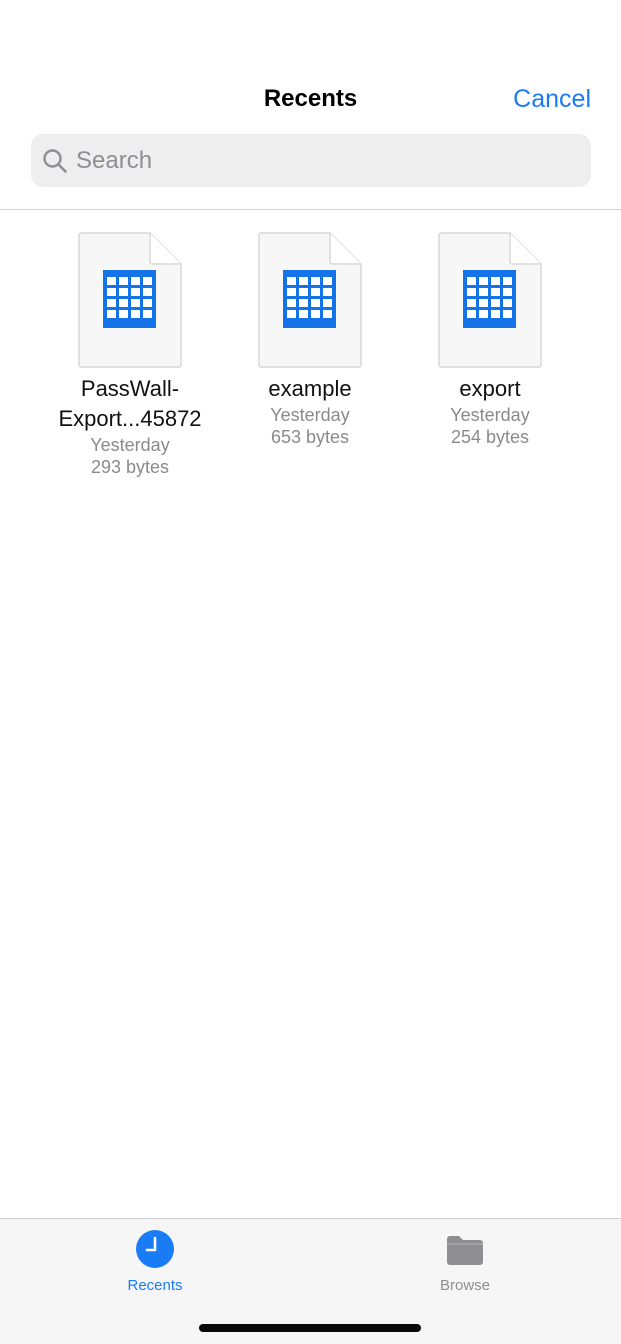 This screenshot has height=1344, width=621. Describe the element at coordinates (55, 160) in the screenshot. I see `search-icon` at that location.